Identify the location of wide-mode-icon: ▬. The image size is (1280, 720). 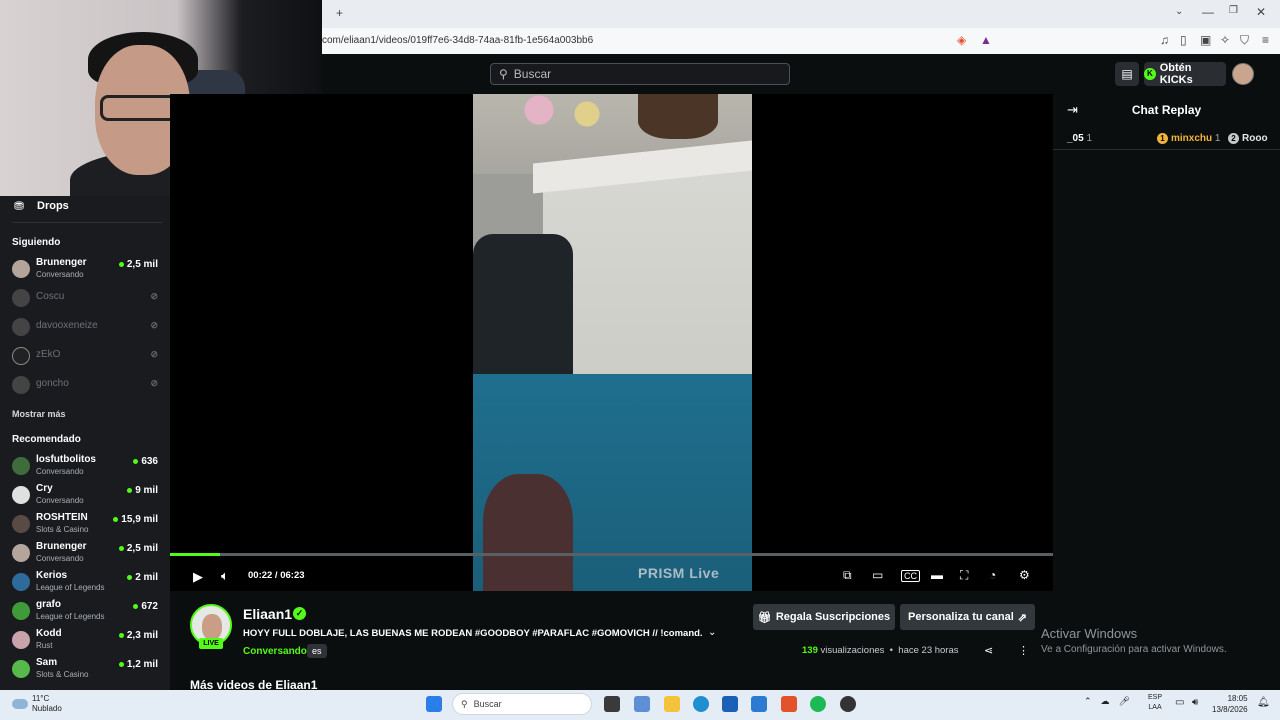
(937, 575).